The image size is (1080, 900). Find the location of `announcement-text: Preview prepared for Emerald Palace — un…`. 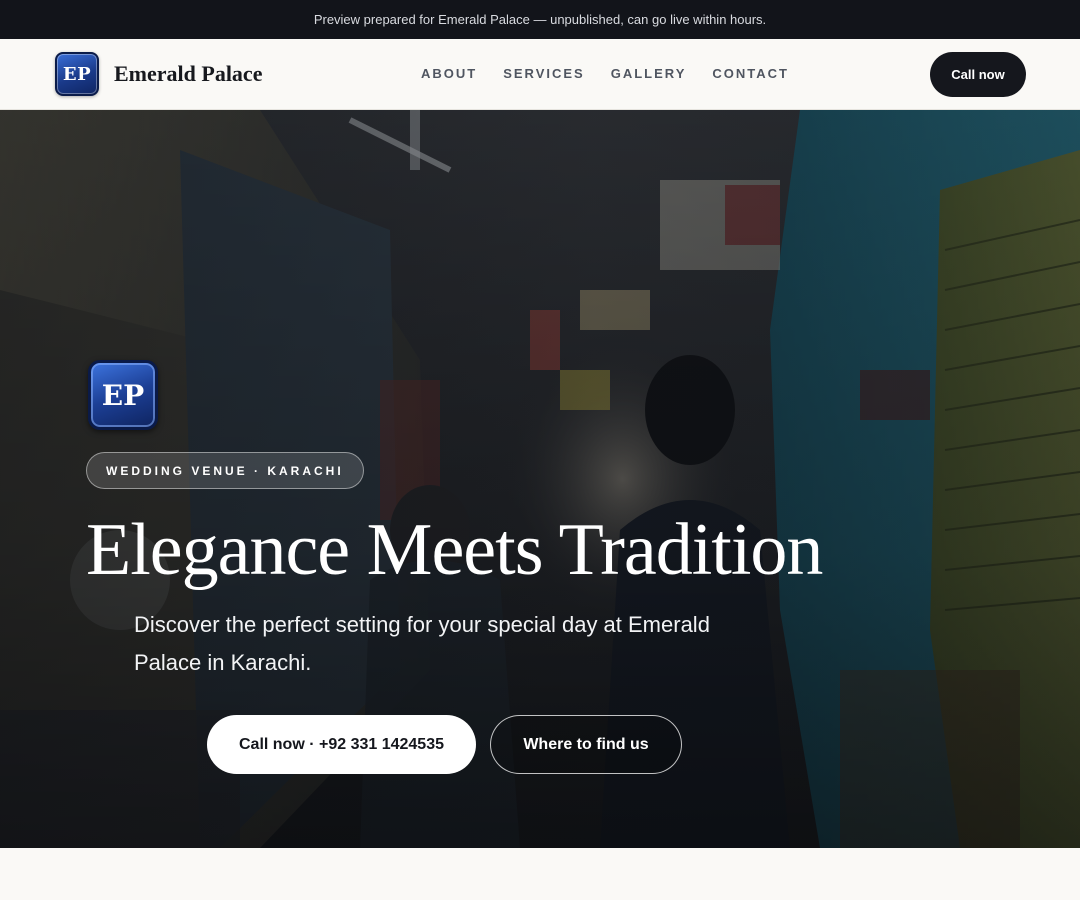

announcement-text: Preview prepared for Emerald Palace — un… is located at coordinates (540, 19).